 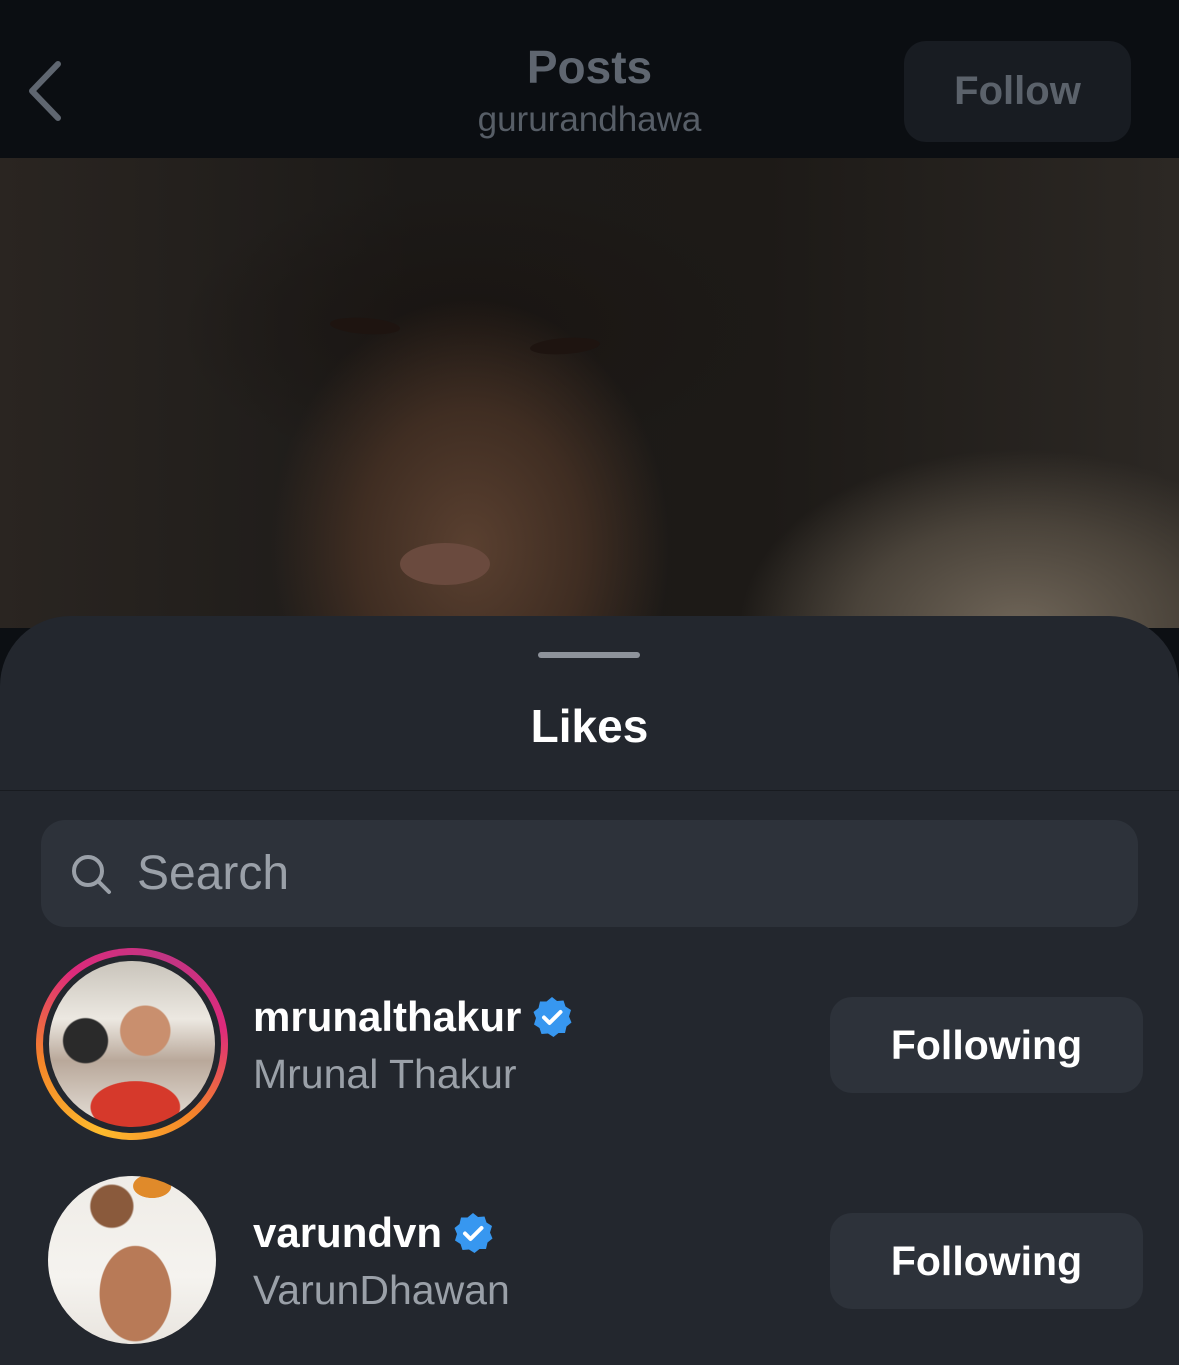 I want to click on likes-sheet-title: Likes, so click(x=589, y=726).